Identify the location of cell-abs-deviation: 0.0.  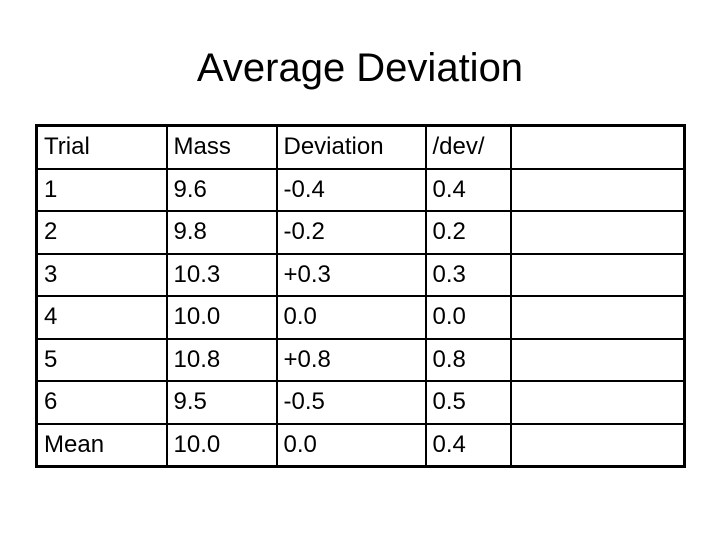
(468, 317).